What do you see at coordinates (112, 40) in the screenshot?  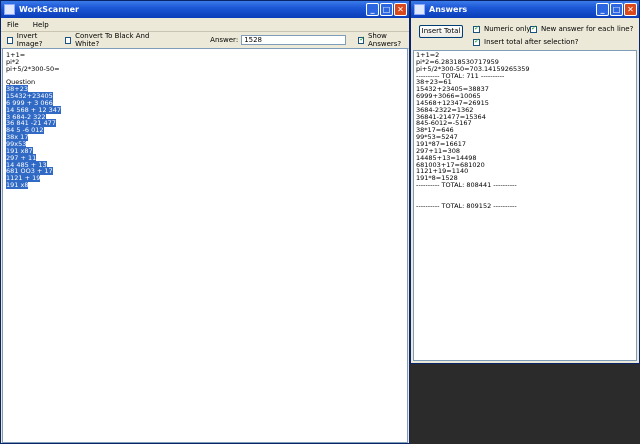 I see `convert-bw-label: Convert To Black And White?` at bounding box center [112, 40].